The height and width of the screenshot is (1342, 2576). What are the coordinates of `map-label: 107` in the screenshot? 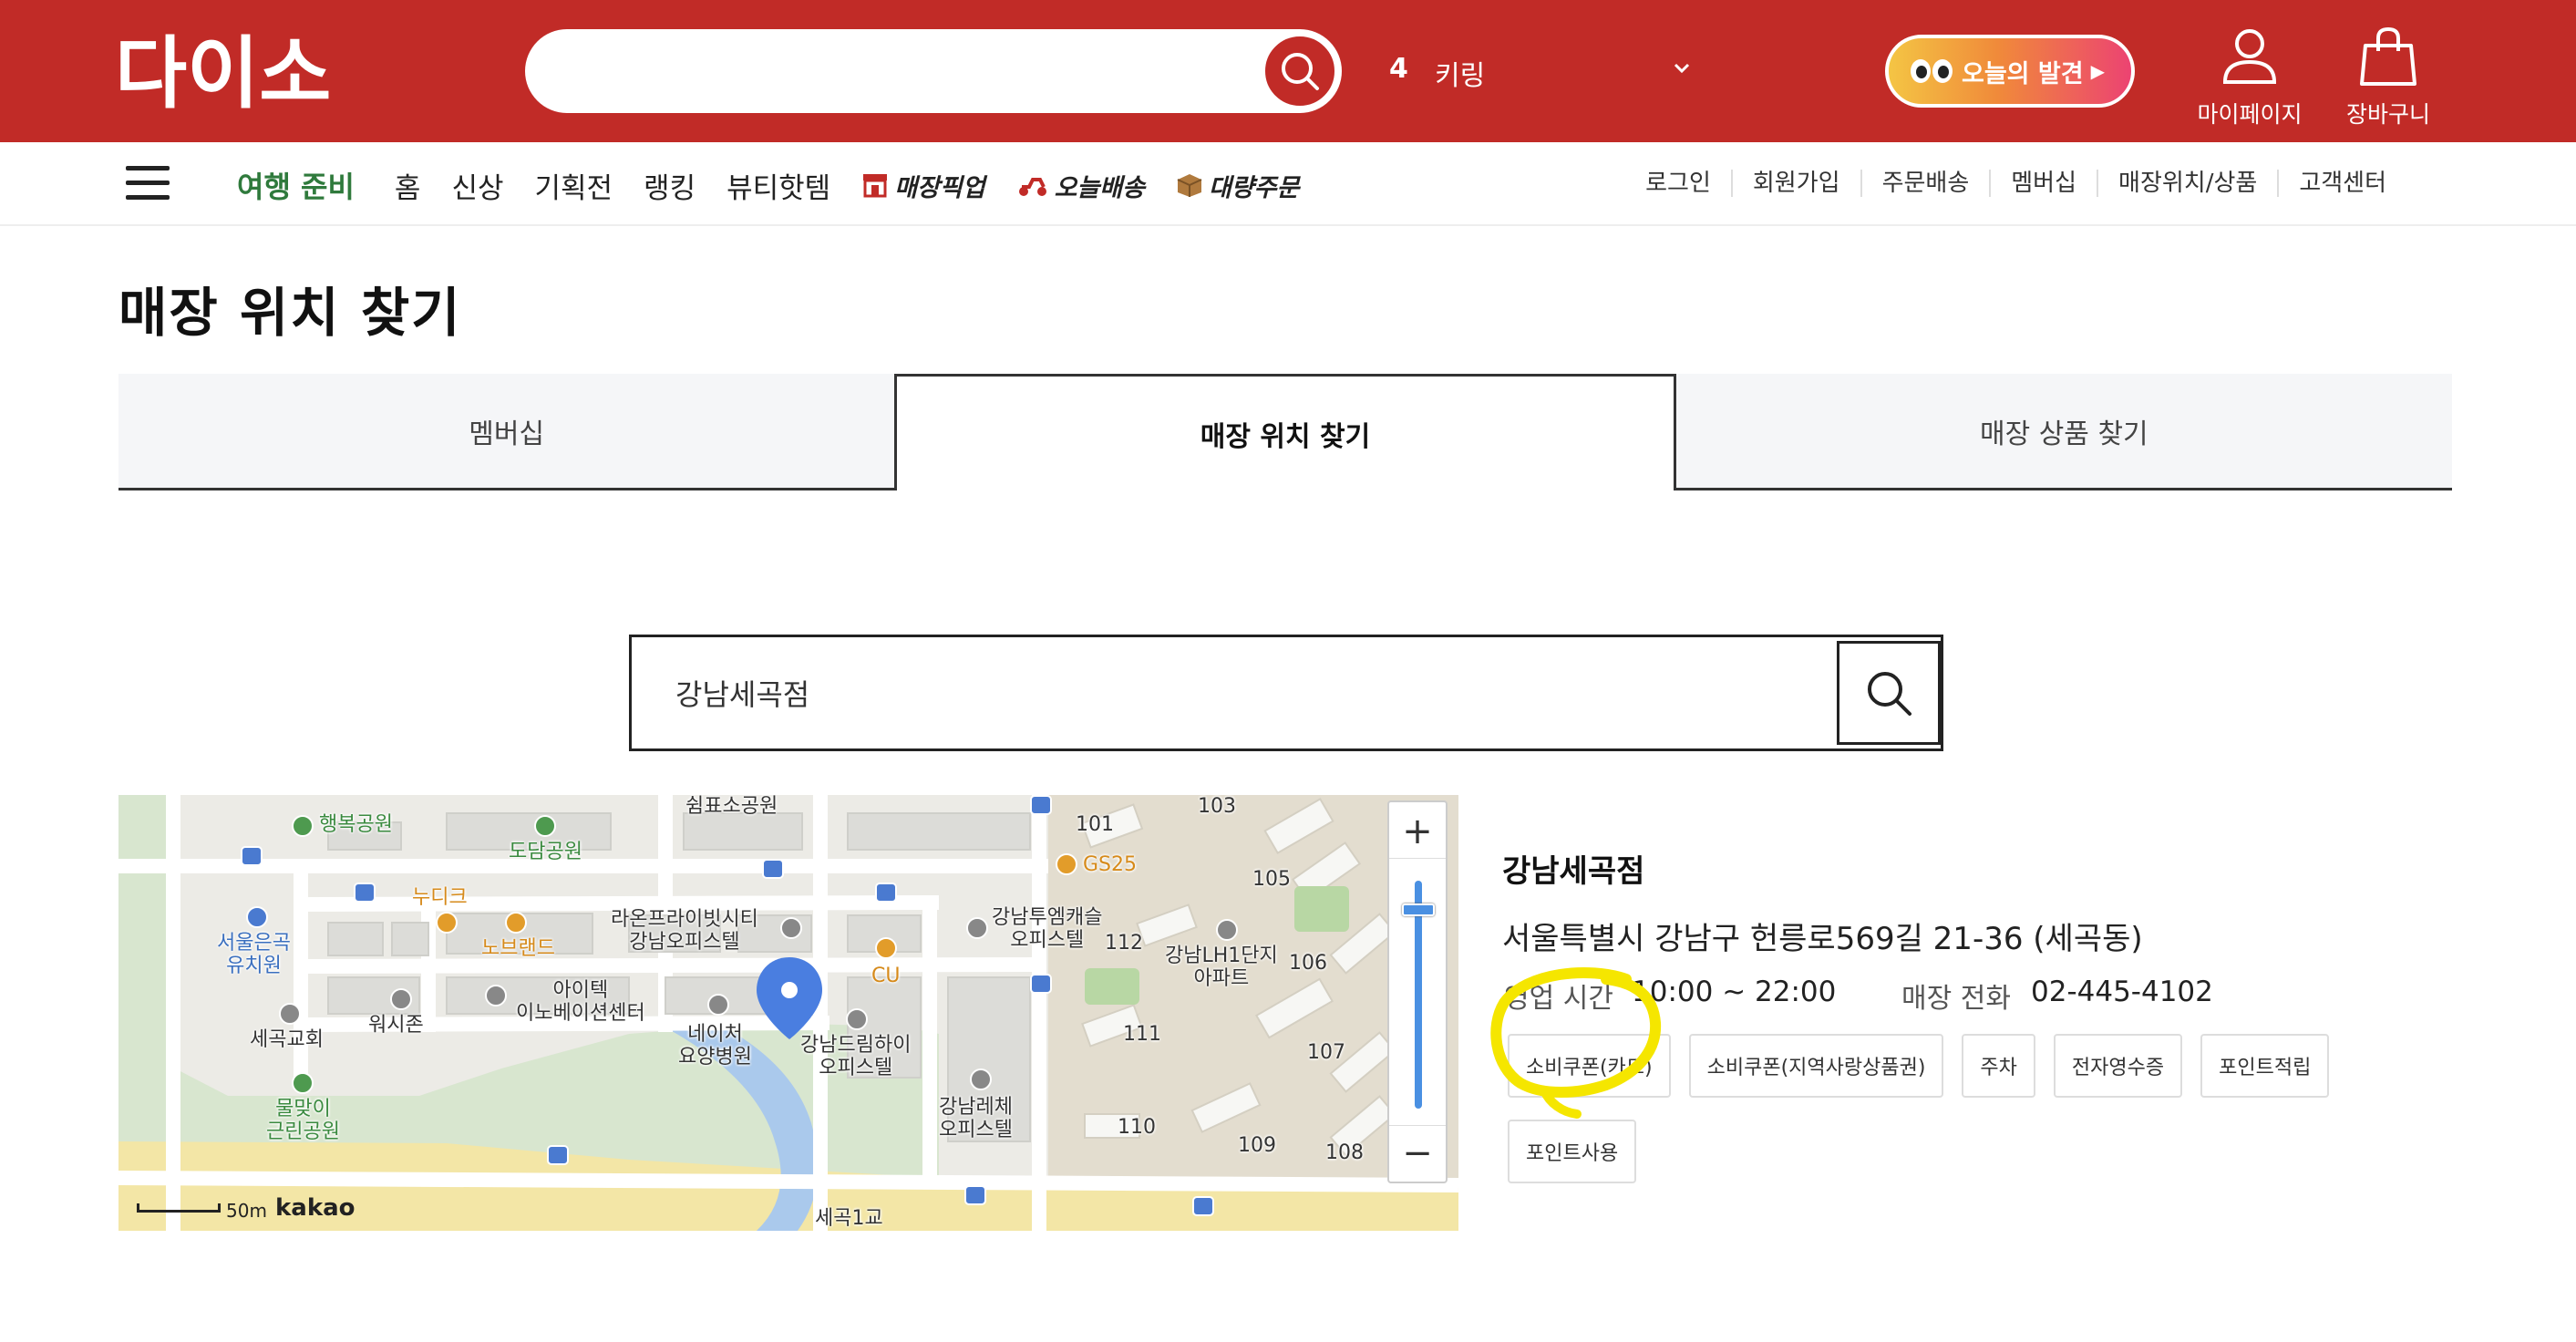 It's located at (1326, 1052).